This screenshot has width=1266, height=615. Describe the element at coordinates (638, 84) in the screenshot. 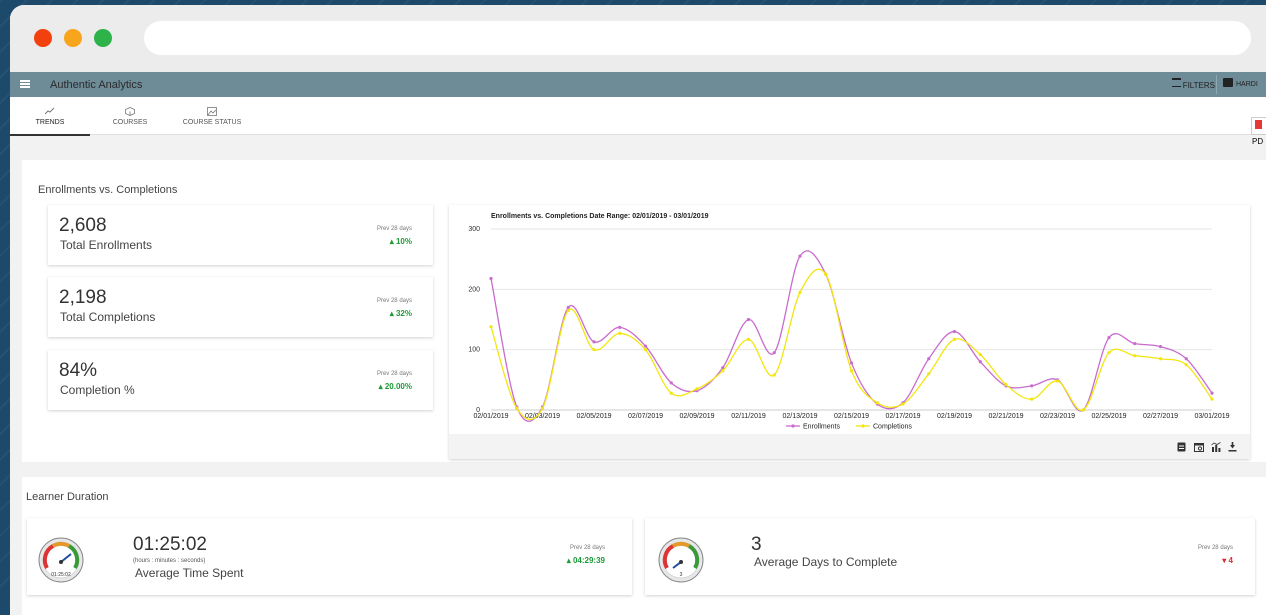

I see `app-bar: Authentic Analytics FILTERS HARDI` at that location.